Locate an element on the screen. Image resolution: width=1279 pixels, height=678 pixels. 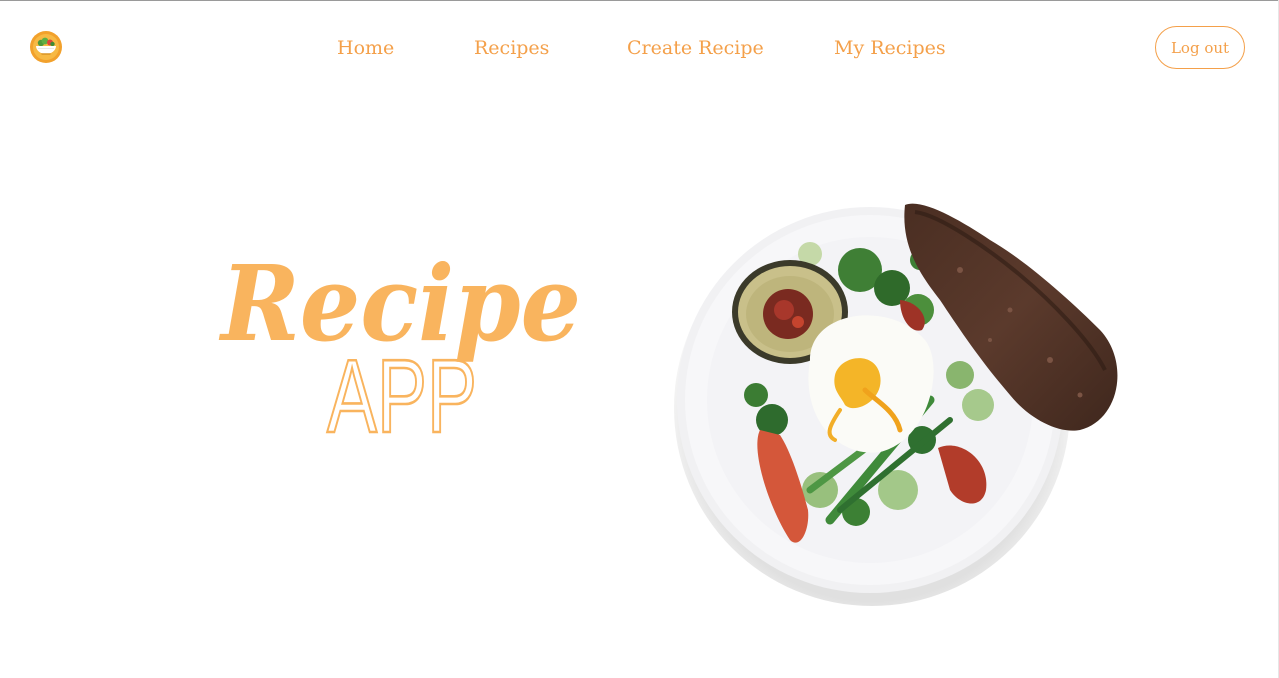
nav-link-create-recipe: Create Recipe is located at coordinates (695, 48).